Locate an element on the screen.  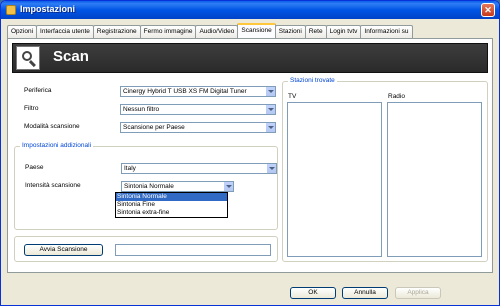
tab-registrazione: Registrazione is located at coordinates (116, 31).